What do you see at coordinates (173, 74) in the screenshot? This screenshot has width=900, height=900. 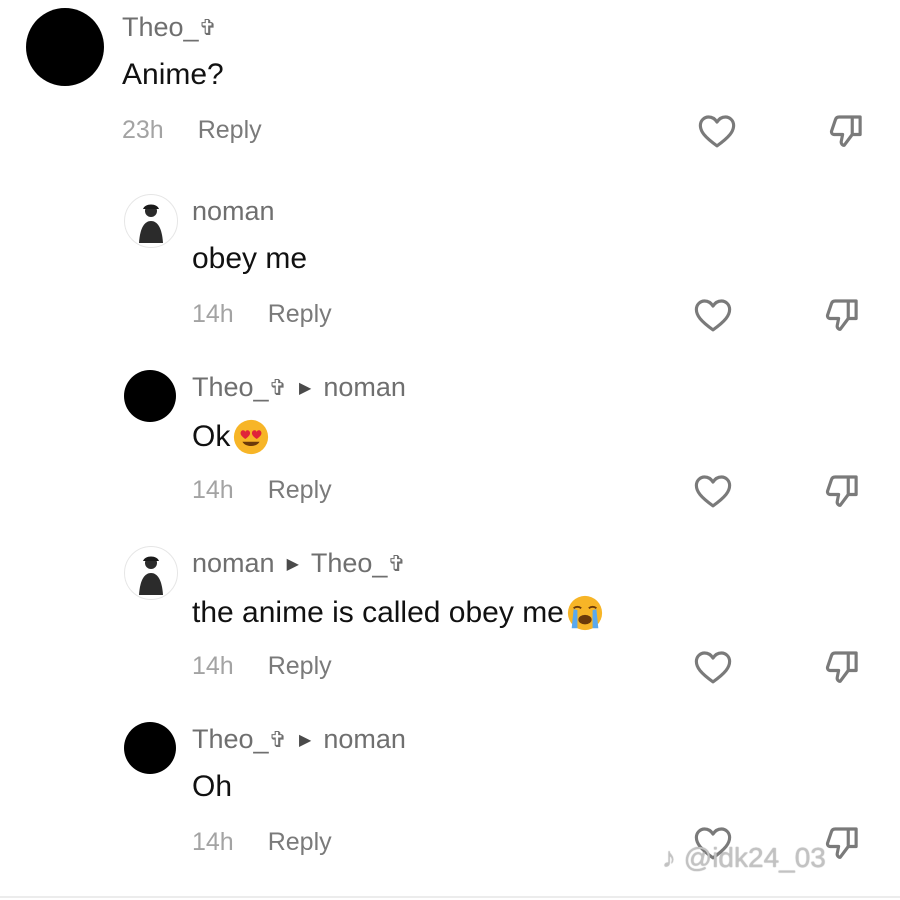 I see `comment-text: Anime?` at bounding box center [173, 74].